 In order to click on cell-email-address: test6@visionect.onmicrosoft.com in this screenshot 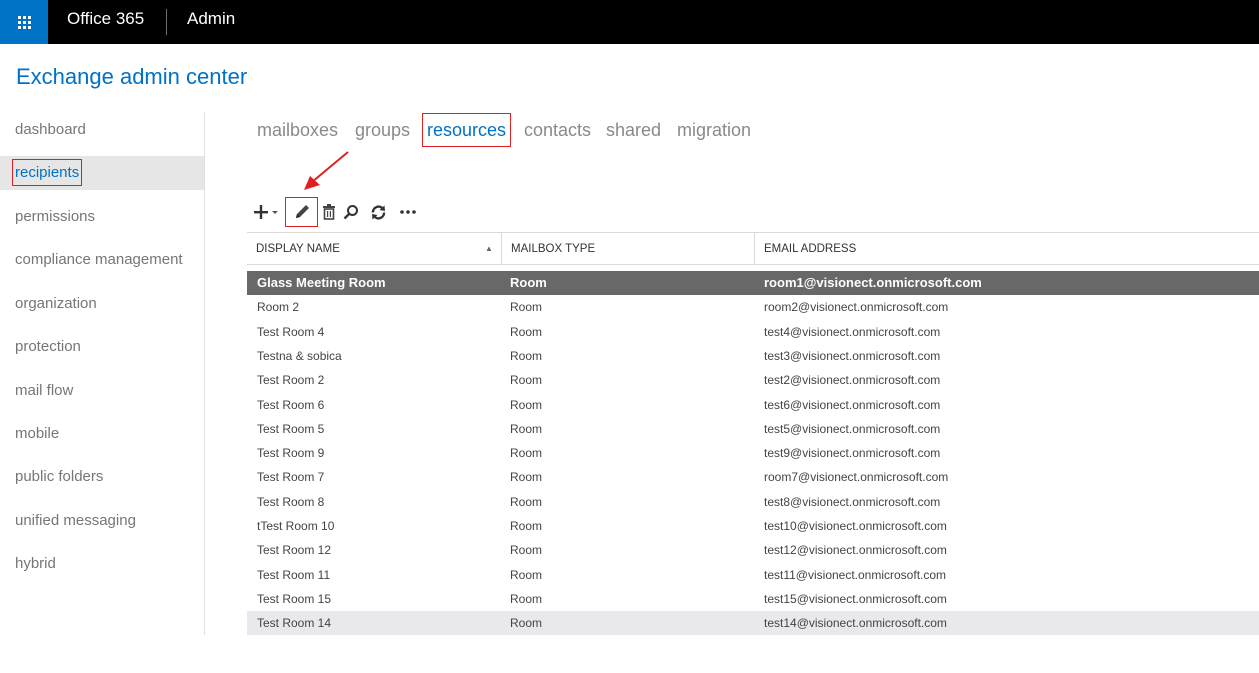, I will do `click(852, 404)`.